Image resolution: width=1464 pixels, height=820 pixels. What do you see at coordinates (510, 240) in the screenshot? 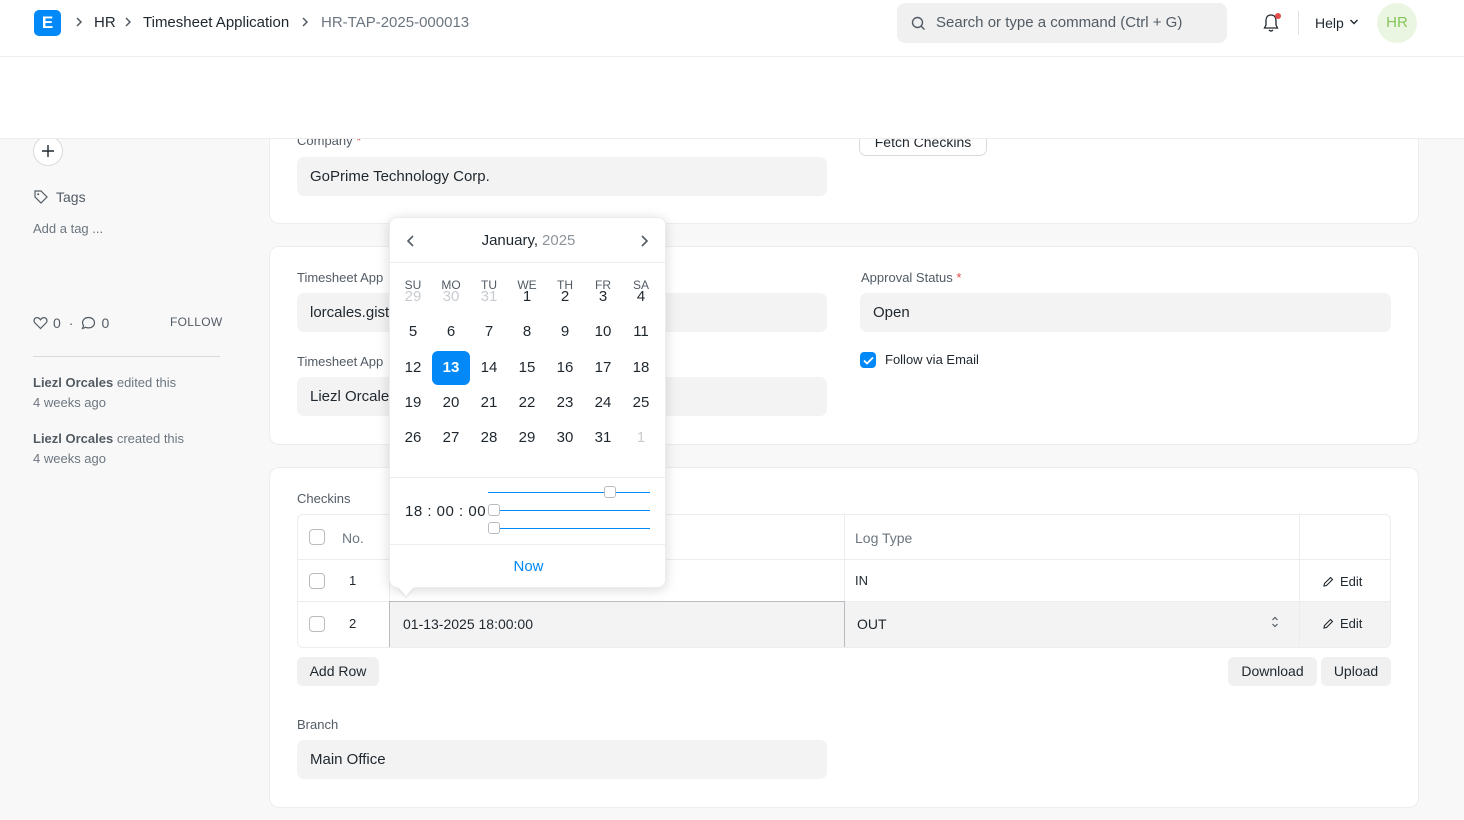
I see `datepicker-month: January,` at bounding box center [510, 240].